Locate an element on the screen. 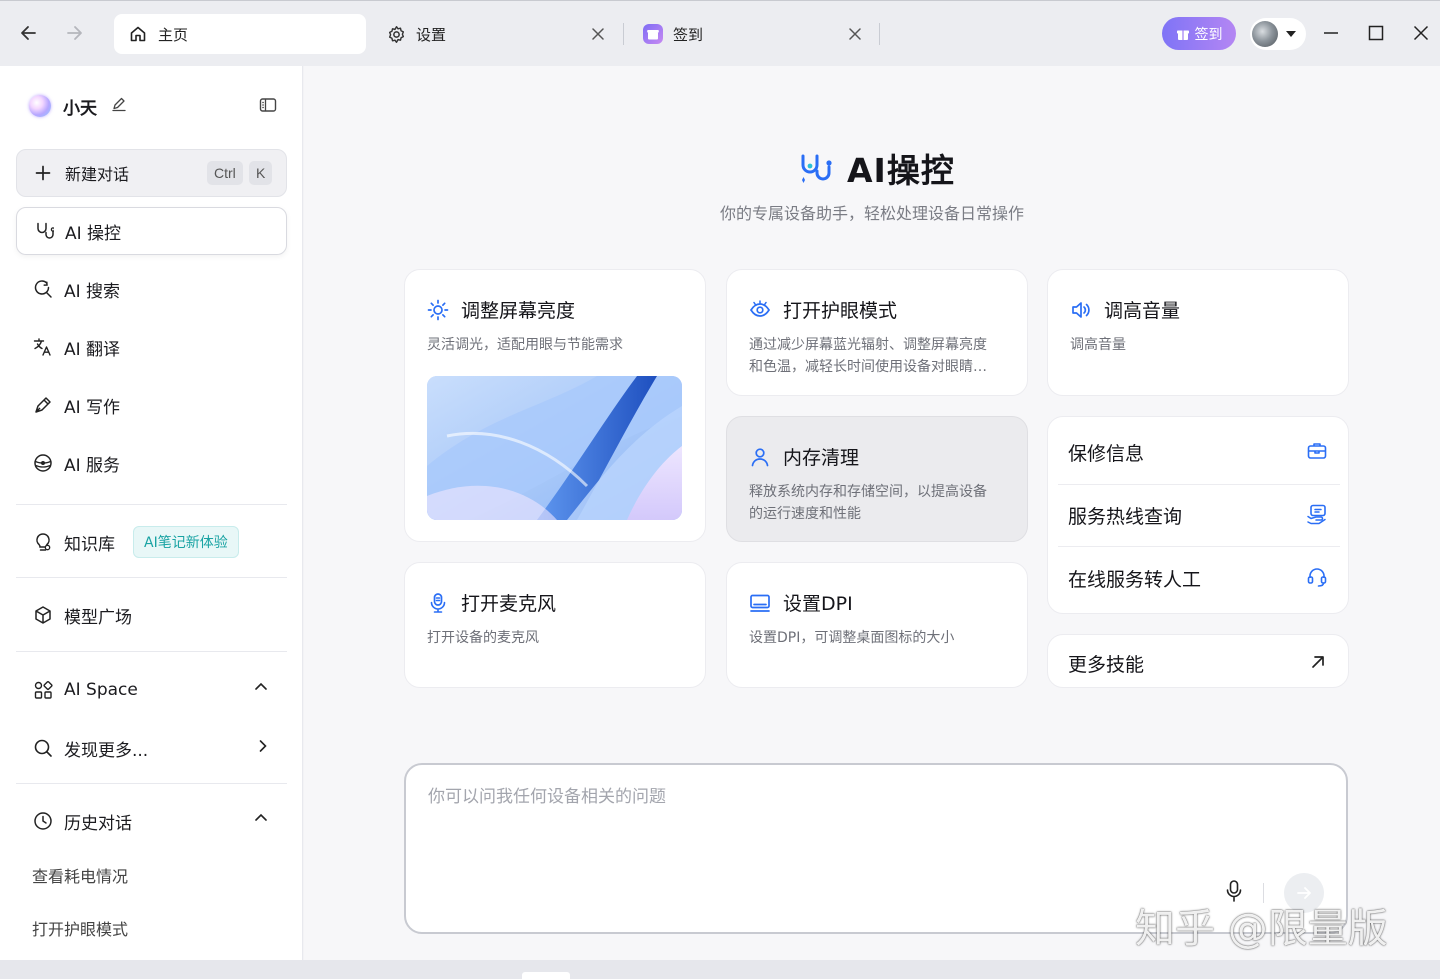  service-label: 服务热线查询 is located at coordinates (1125, 516).